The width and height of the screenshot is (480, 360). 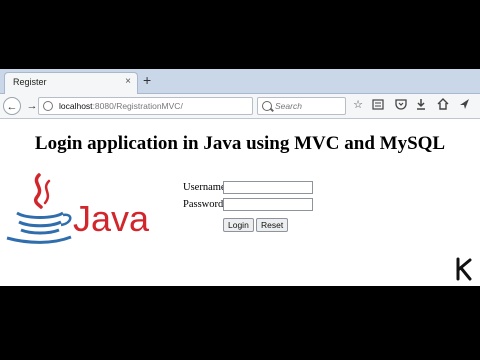 I want to click on globe-icon, so click(x=48, y=106).